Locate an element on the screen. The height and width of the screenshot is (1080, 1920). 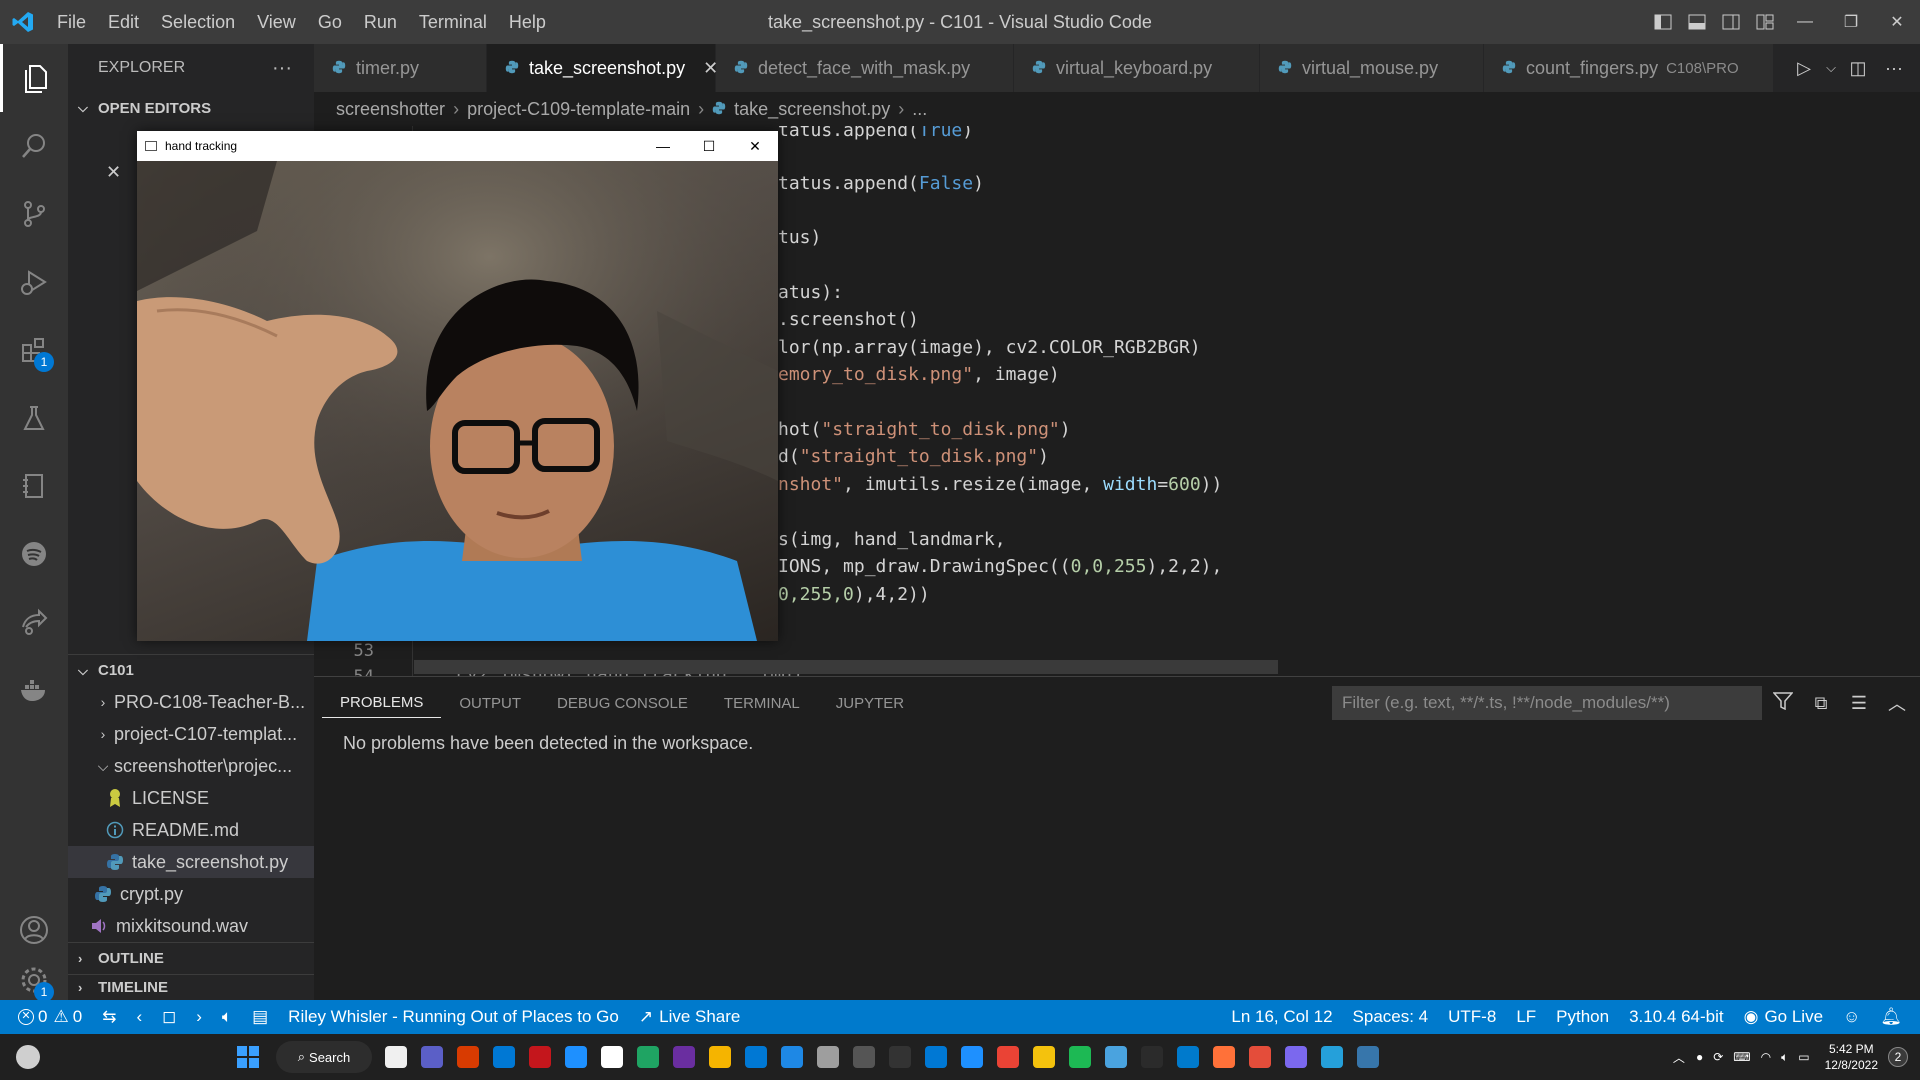
breadcrumb-item: screenshotter is located at coordinates (390, 109).